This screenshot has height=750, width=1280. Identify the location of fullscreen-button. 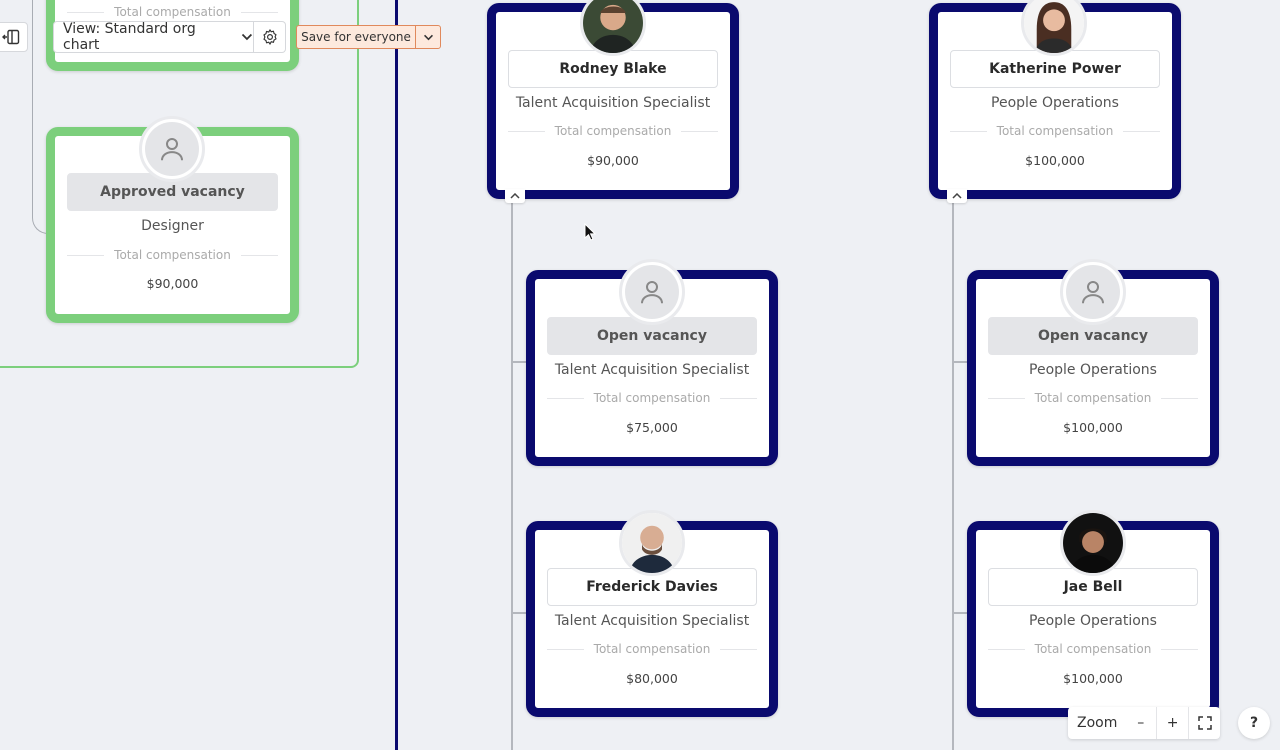
(1204, 723).